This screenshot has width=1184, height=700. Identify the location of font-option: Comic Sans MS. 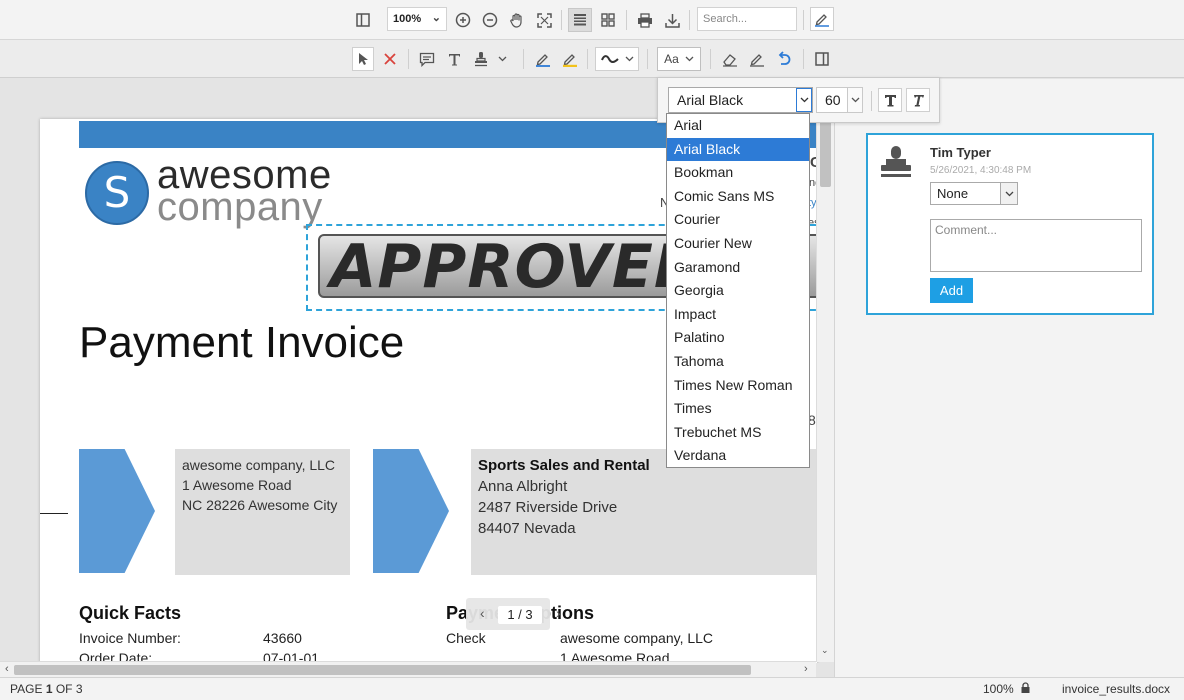
(738, 197).